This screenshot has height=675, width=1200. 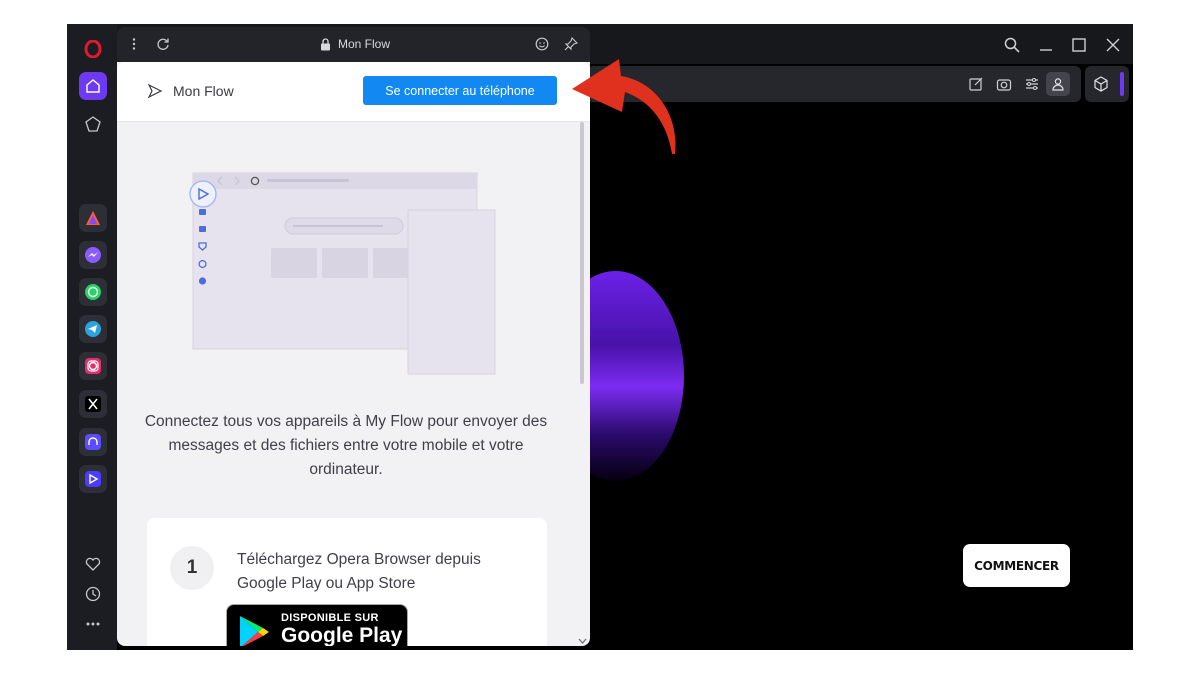 What do you see at coordinates (635, 376) in the screenshot?
I see `hero-graphic` at bounding box center [635, 376].